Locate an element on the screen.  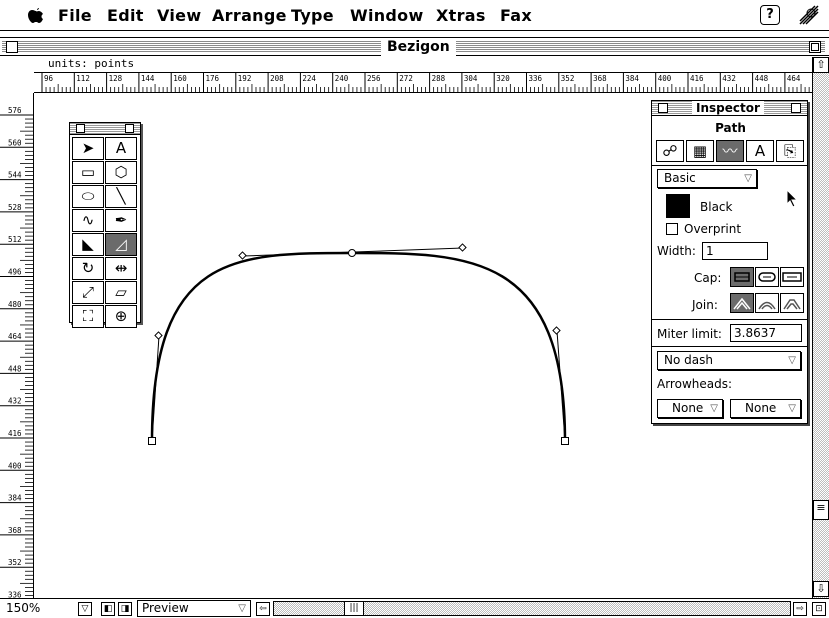
join-round-button is located at coordinates (767, 303).